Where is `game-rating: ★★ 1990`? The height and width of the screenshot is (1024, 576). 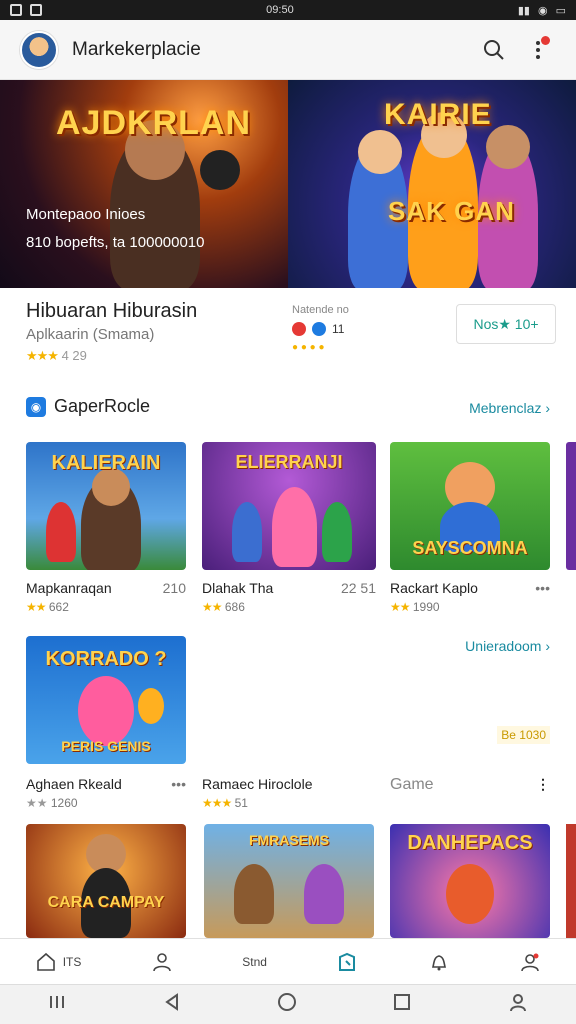 game-rating: ★★ 1990 is located at coordinates (415, 607).